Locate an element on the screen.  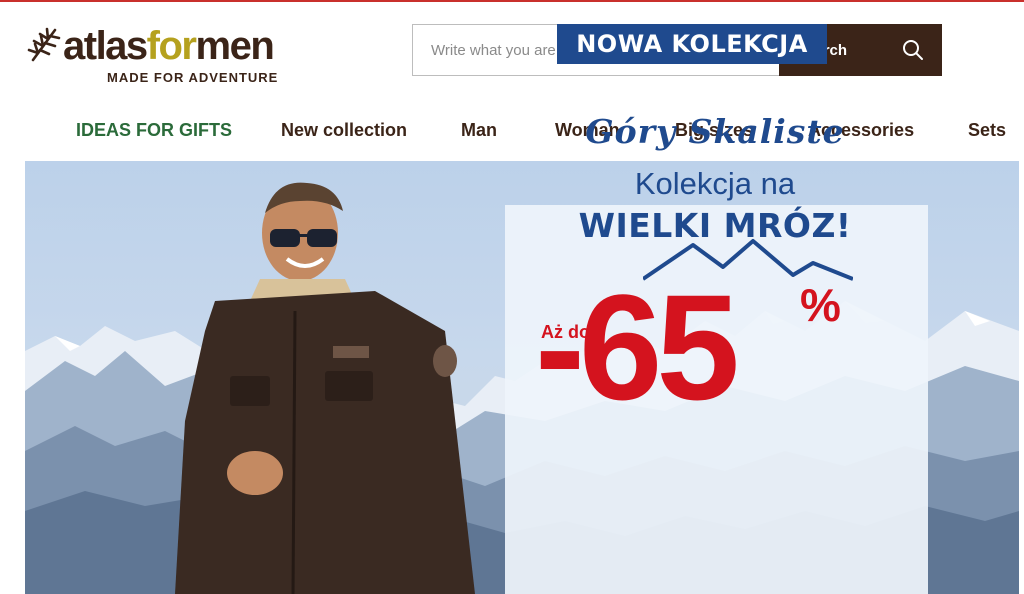
site-logo: atlasformen MADE FOR ADVENTURE is located at coordinates (175, 56).